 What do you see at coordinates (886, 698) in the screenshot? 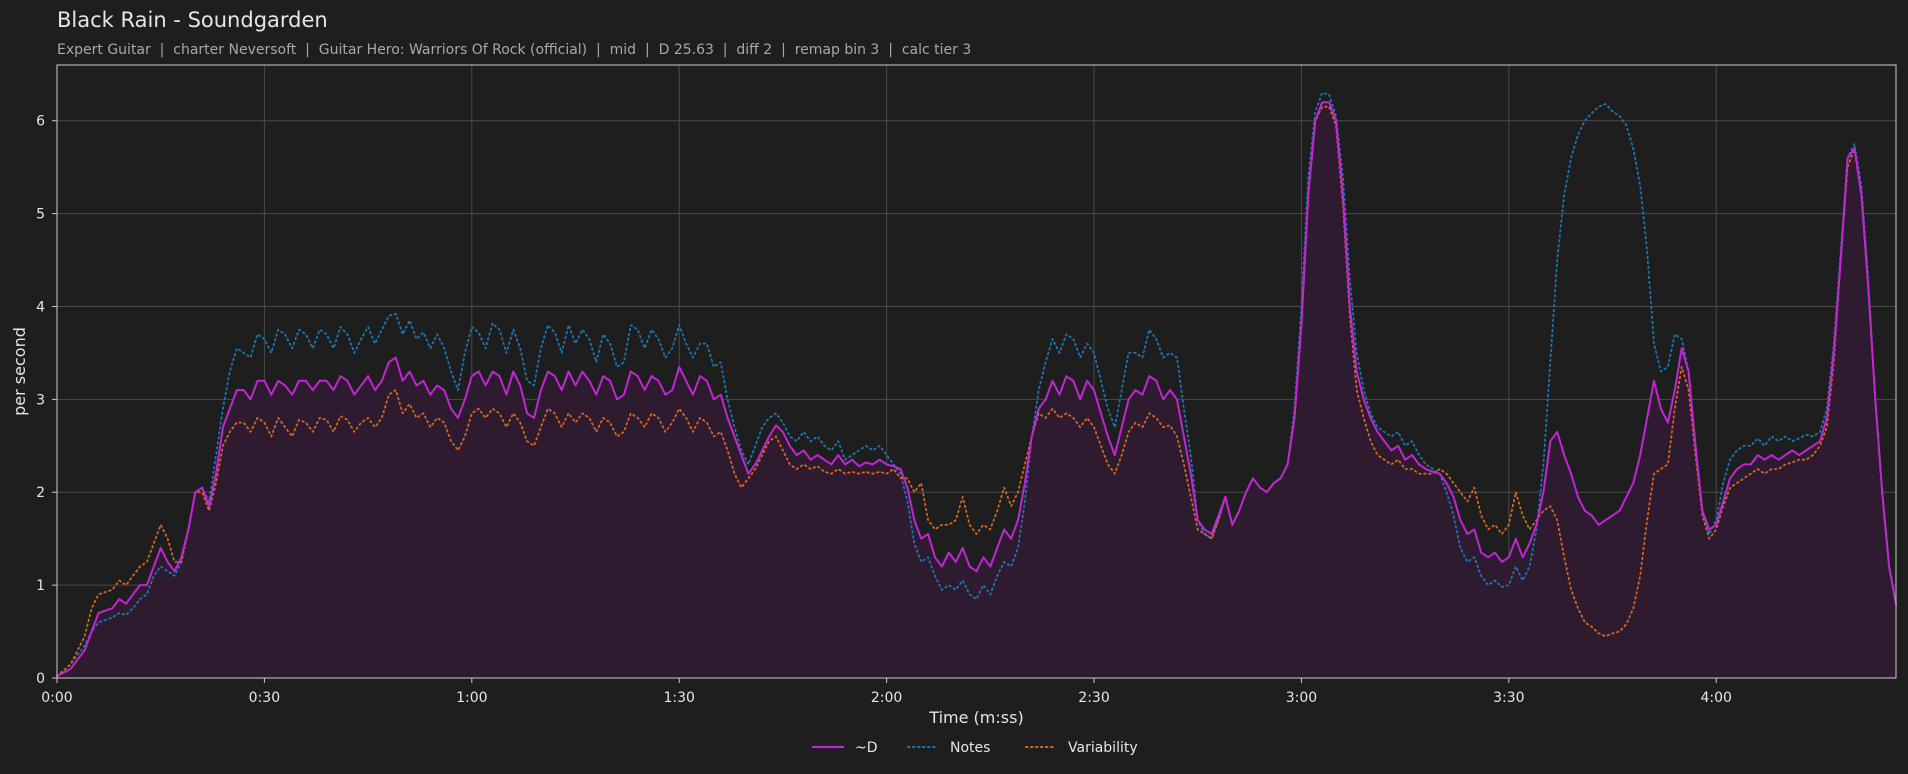
I see `x-tick-label: 2:00` at bounding box center [886, 698].